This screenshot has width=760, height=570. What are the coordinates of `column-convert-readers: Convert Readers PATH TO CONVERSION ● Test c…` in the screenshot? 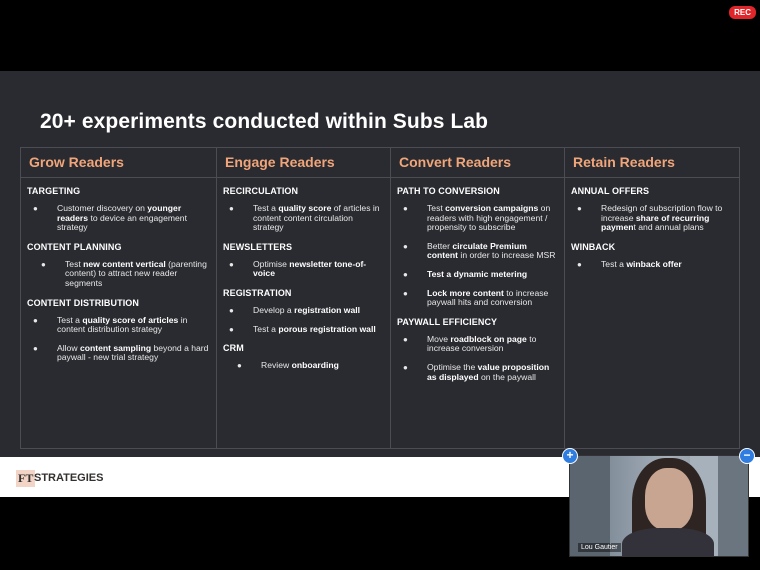 It's located at (477, 298).